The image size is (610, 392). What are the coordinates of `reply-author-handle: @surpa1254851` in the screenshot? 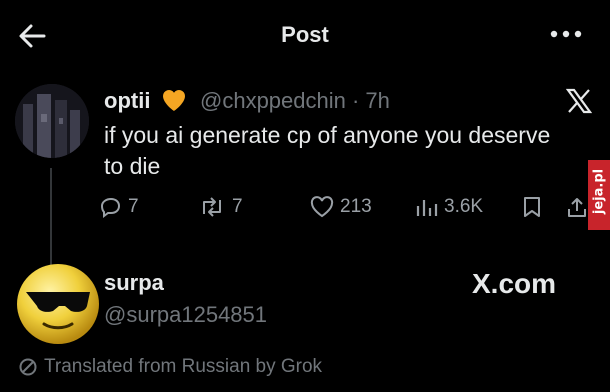 It's located at (185, 315).